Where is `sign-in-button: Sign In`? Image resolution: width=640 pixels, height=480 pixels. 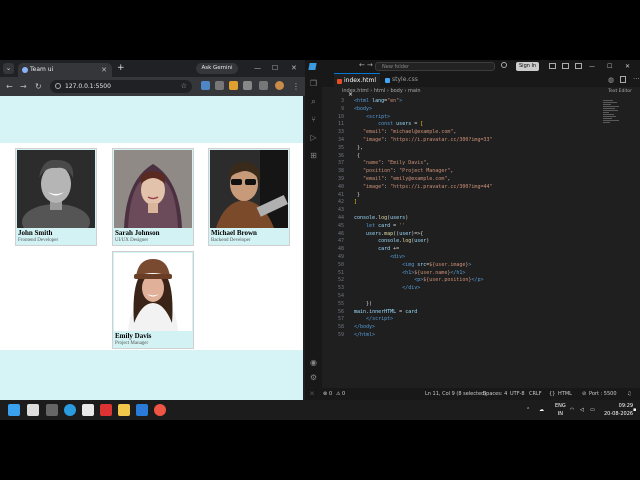
sign-in-button: Sign In is located at coordinates (528, 66).